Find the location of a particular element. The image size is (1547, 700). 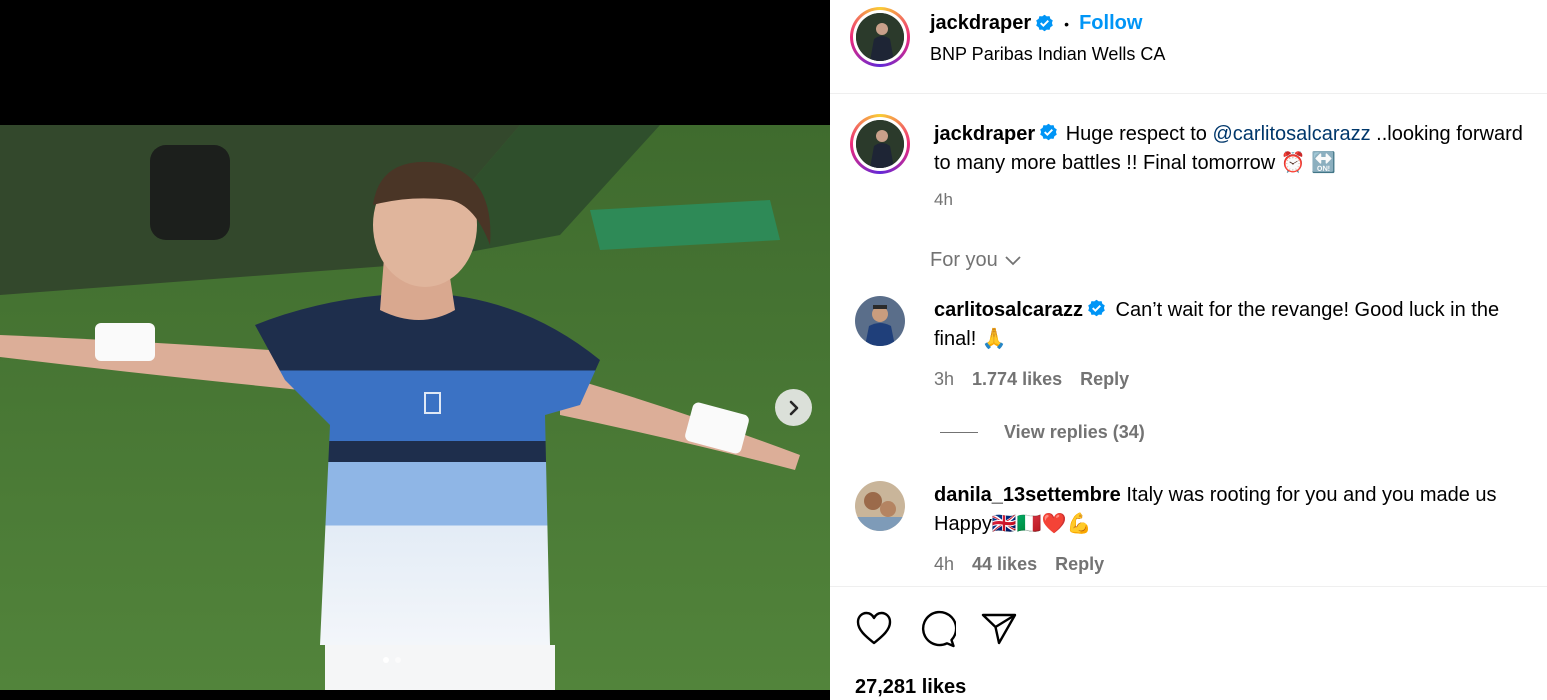

like-button is located at coordinates (874, 630).